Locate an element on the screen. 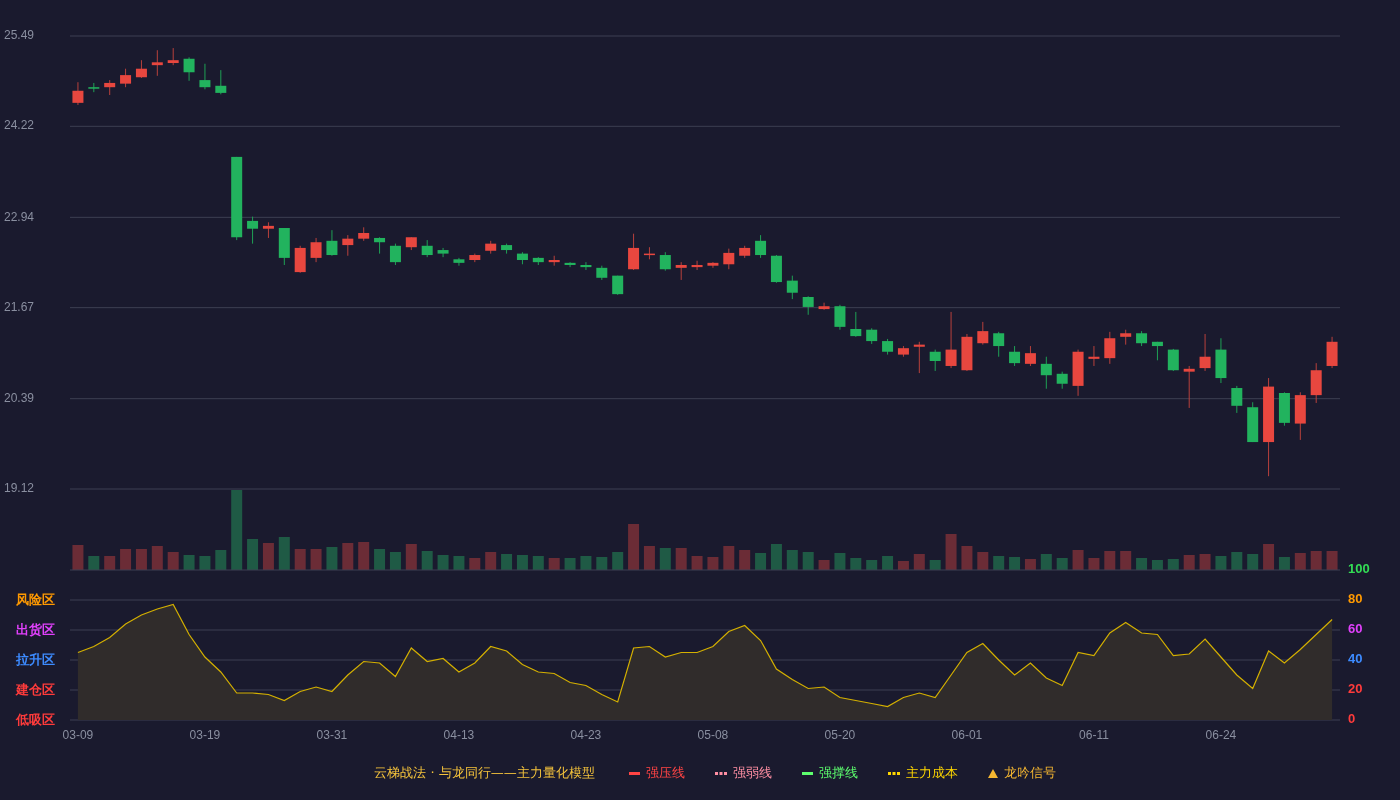 Image resolution: width=1400 pixels, height=800 pixels. legend-label: 龙吟信号 is located at coordinates (1029, 773).